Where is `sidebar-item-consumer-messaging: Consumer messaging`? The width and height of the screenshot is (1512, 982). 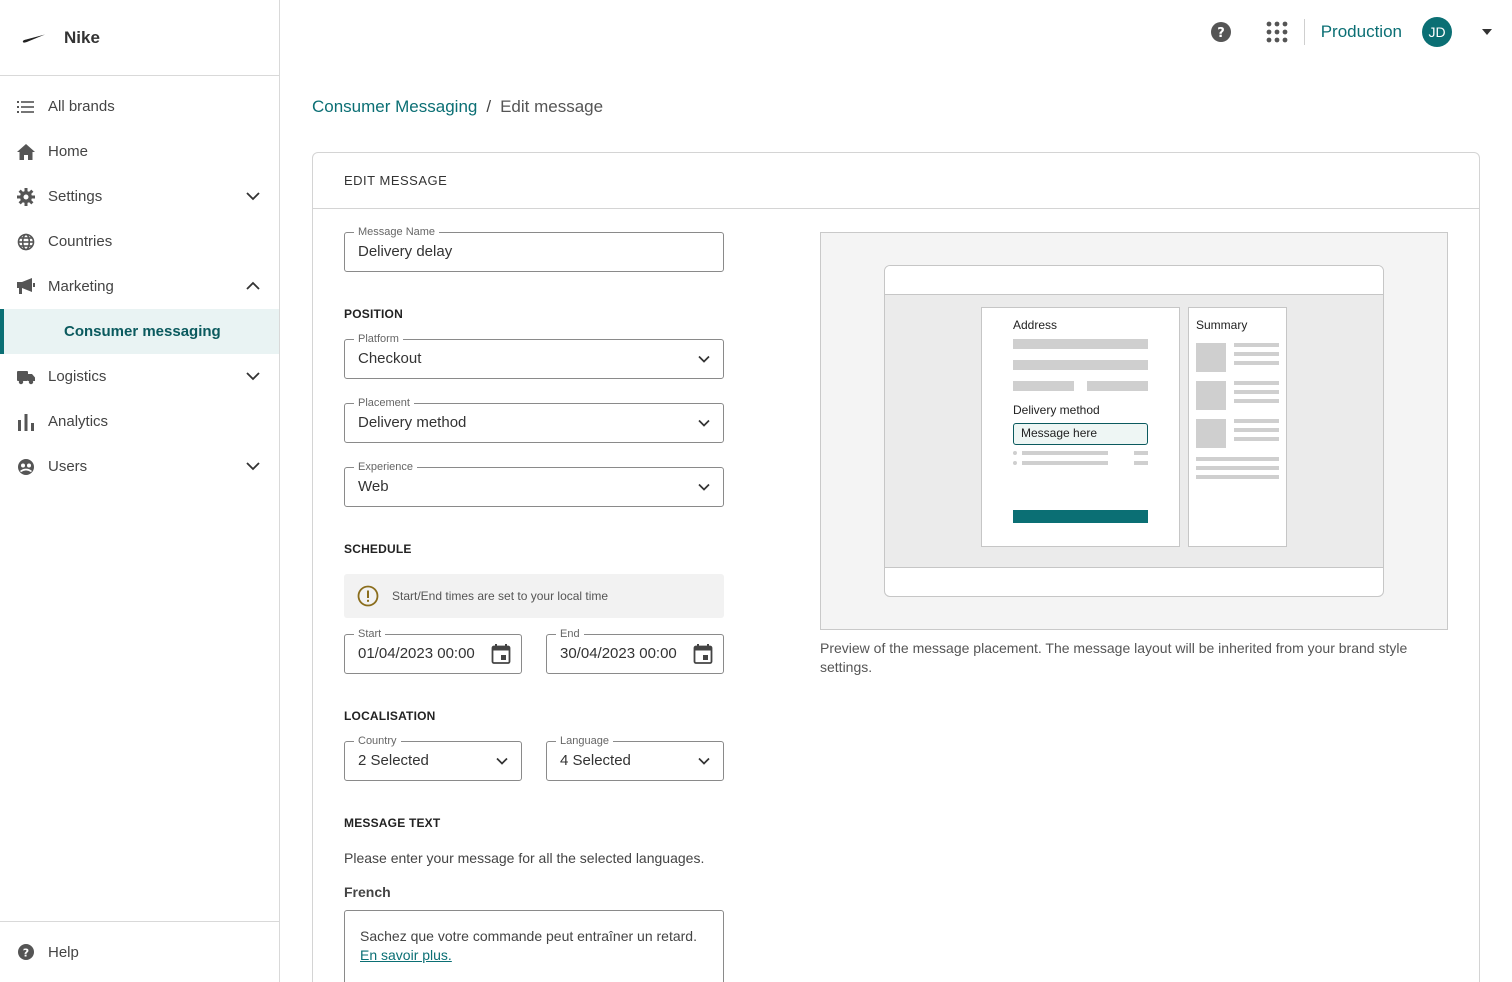
sidebar-item-consumer-messaging: Consumer messaging is located at coordinates (139, 331).